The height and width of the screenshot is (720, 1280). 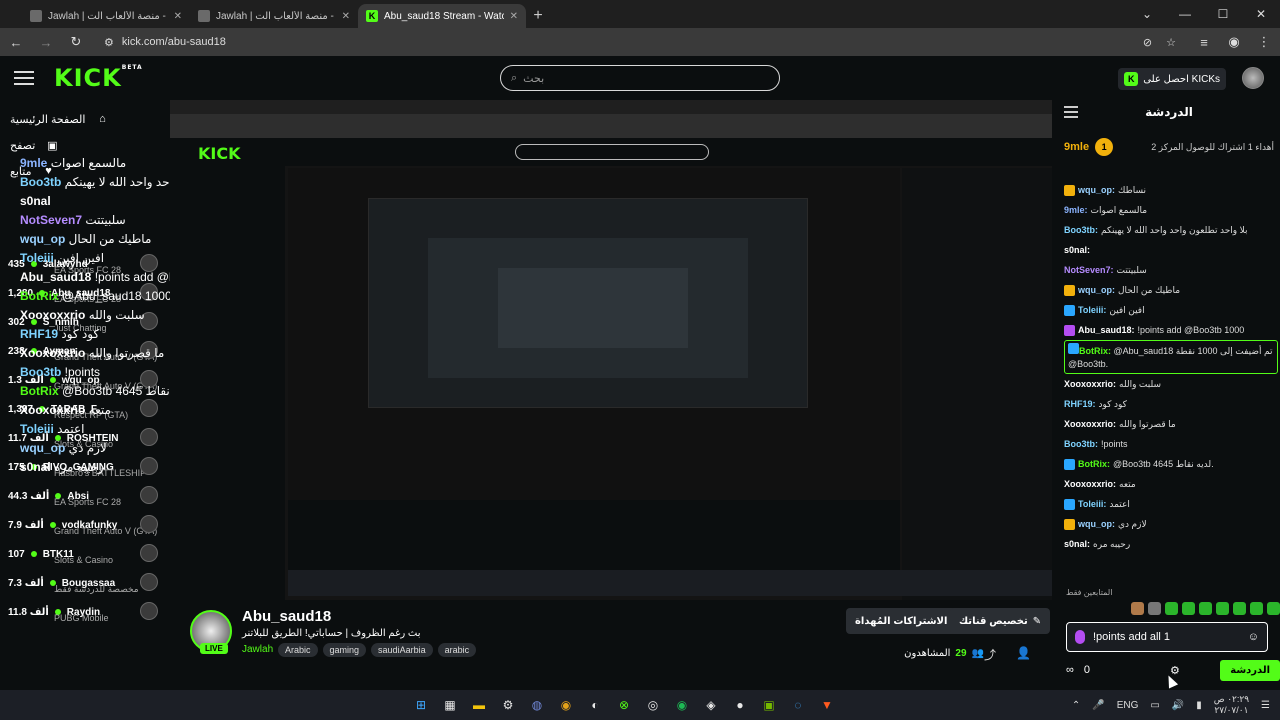 I want to click on settings-icon: ⚙, so click(x=508, y=705).